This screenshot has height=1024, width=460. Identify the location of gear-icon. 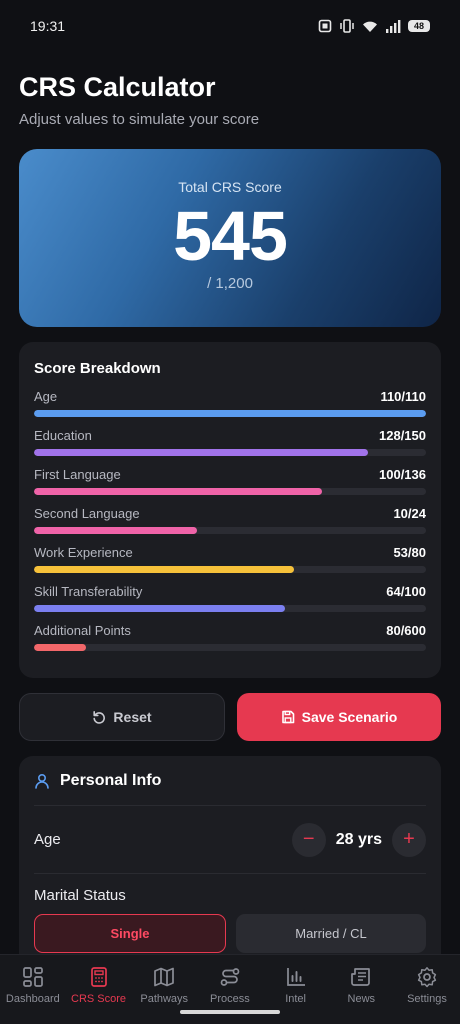
(427, 977).